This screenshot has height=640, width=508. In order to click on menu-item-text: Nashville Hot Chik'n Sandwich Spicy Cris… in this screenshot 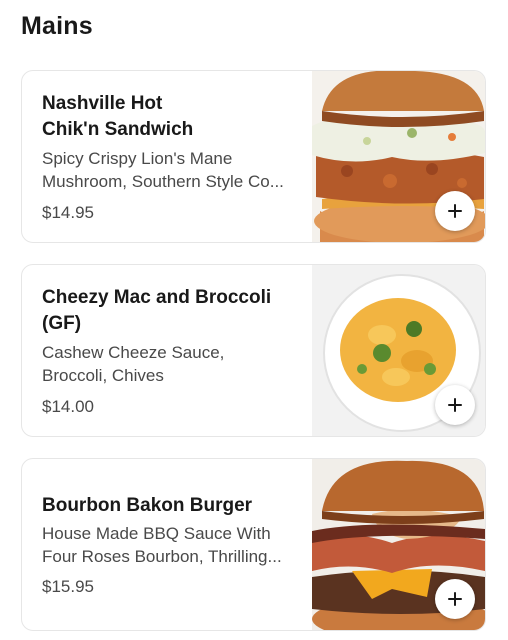, I will do `click(177, 156)`.